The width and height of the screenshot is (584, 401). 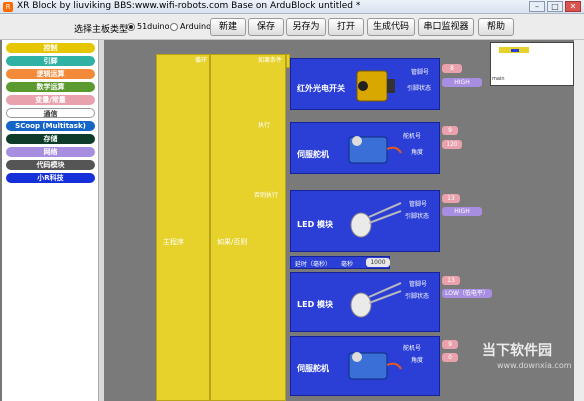 What do you see at coordinates (555, 6) in the screenshot?
I see `maximize-button: □` at bounding box center [555, 6].